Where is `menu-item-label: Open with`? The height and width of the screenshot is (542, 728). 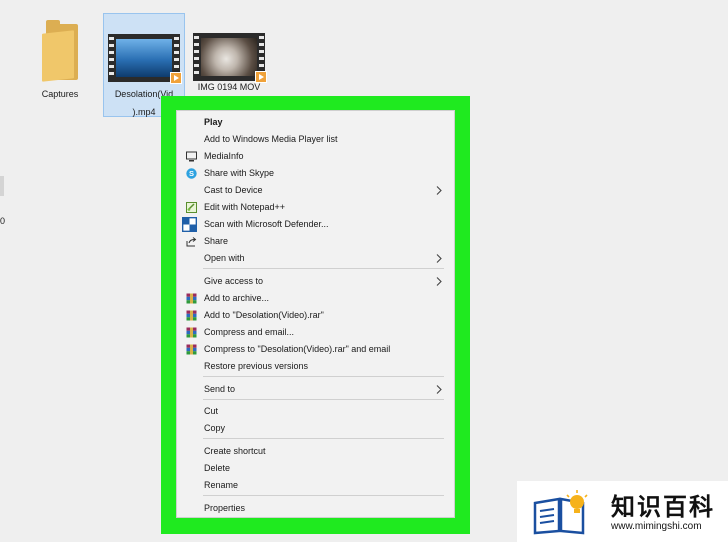 menu-item-label: Open with is located at coordinates (224, 258).